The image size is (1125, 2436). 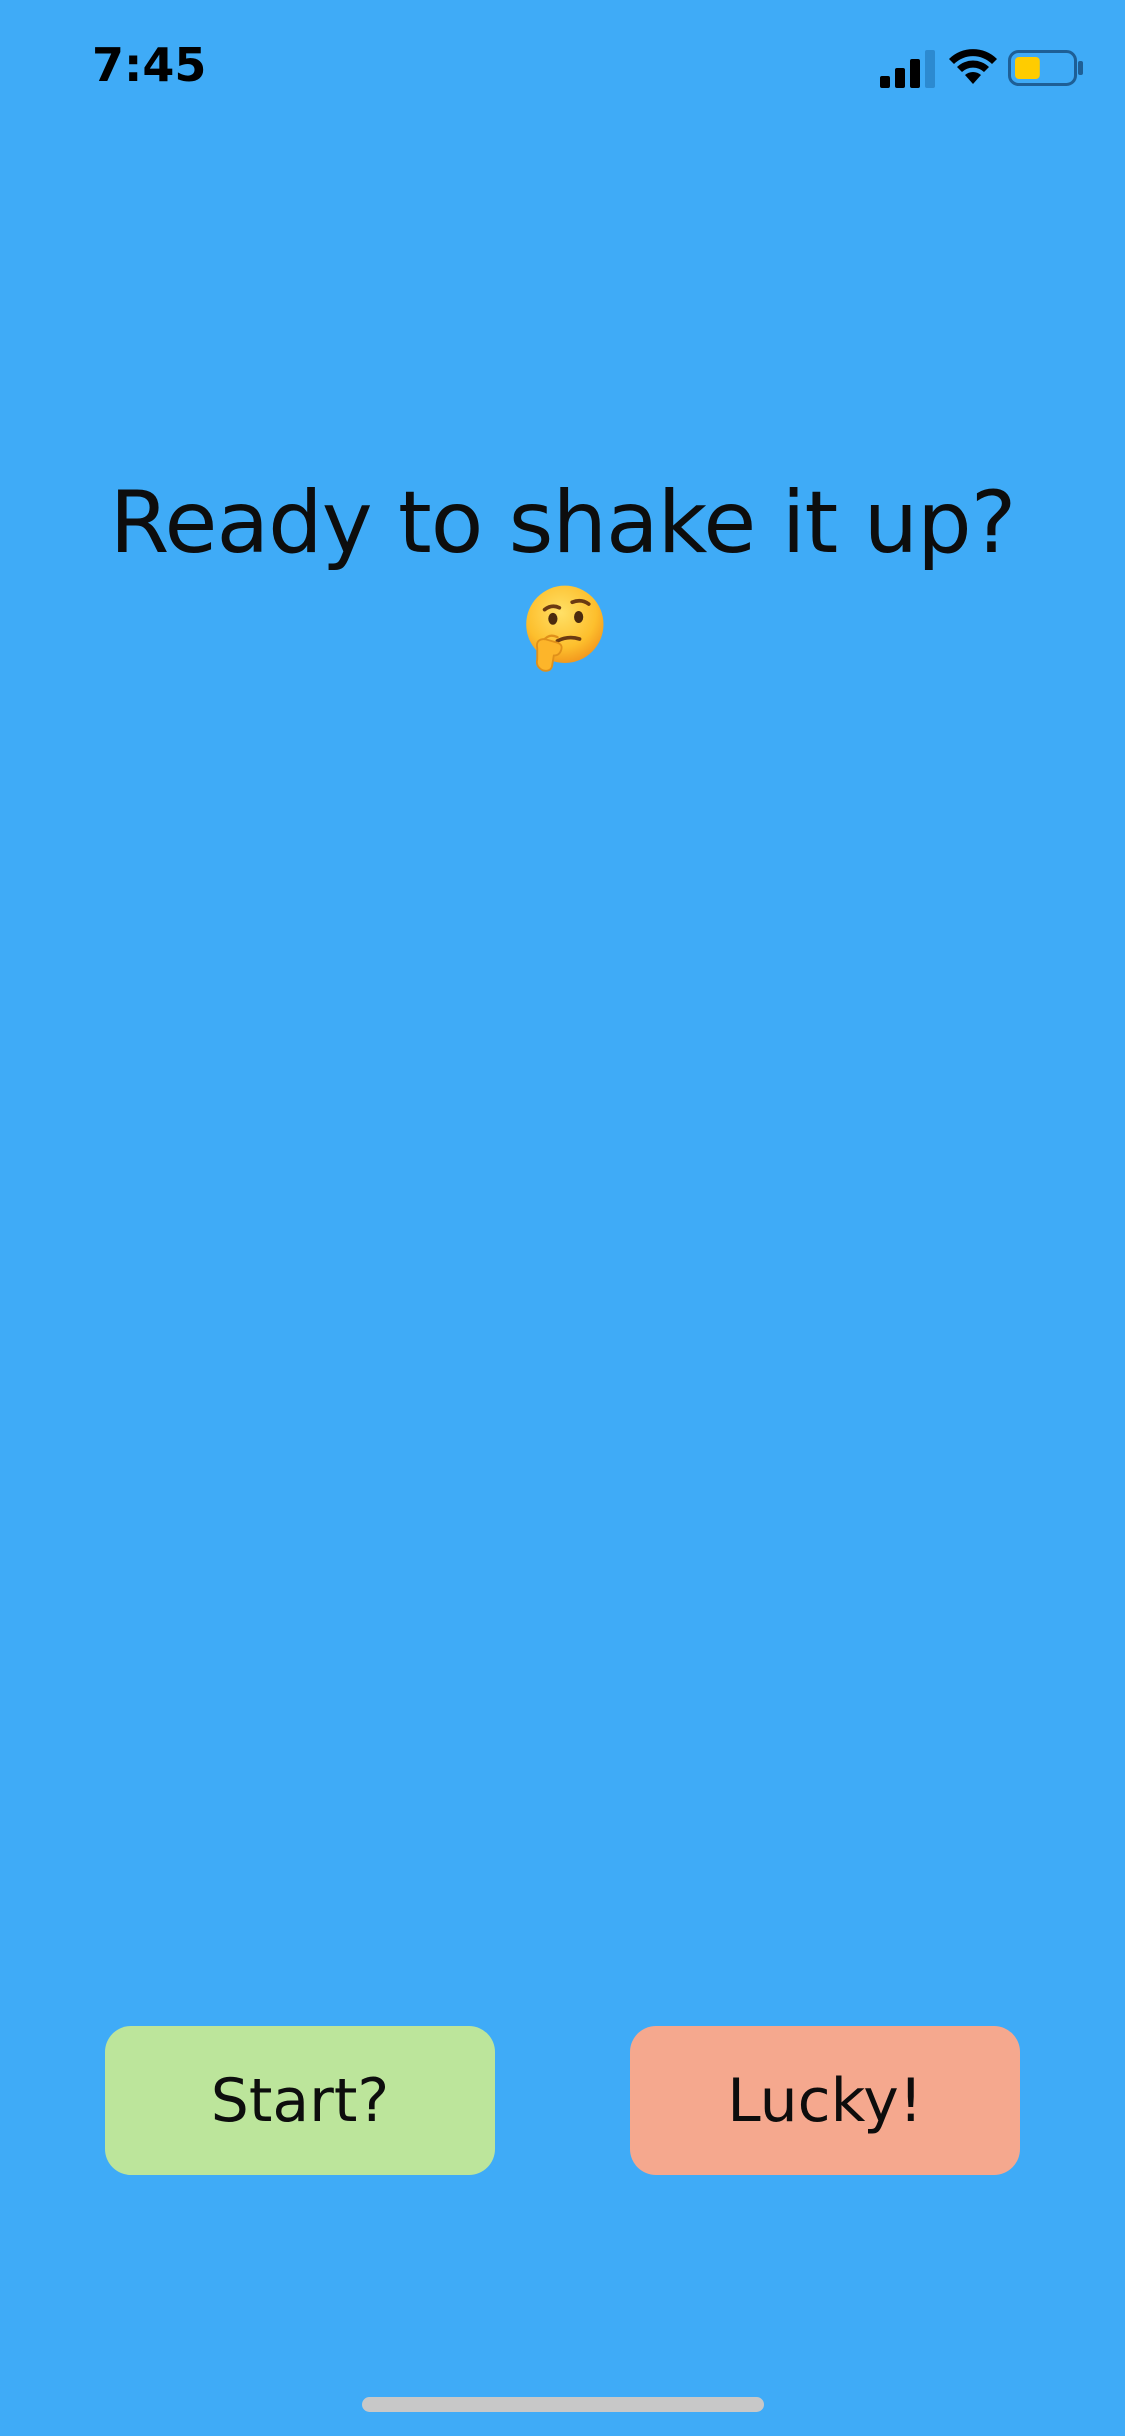 What do you see at coordinates (564, 628) in the screenshot?
I see `thinking-face-icon` at bounding box center [564, 628].